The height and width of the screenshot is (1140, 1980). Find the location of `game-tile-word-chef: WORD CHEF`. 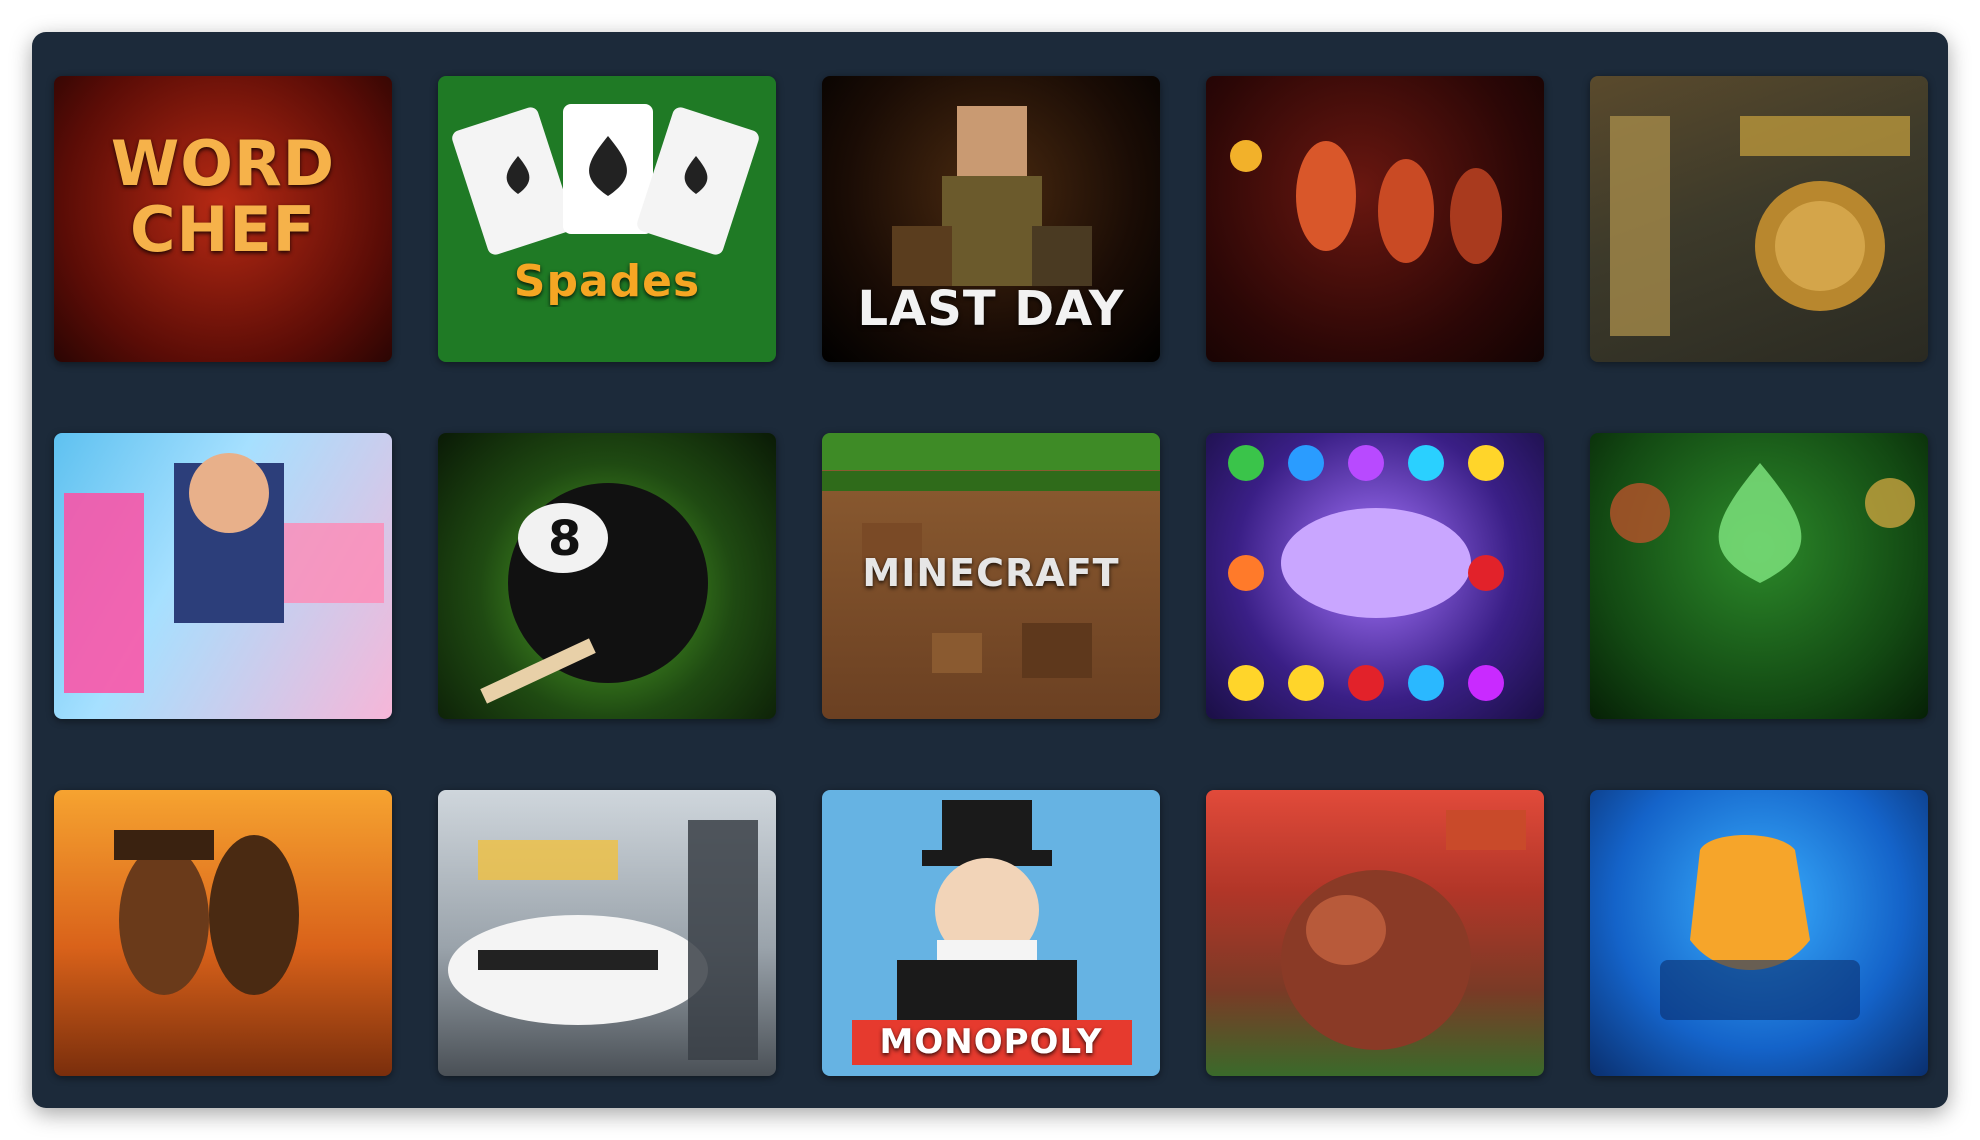

game-tile-word-chef: WORD CHEF is located at coordinates (223, 219).